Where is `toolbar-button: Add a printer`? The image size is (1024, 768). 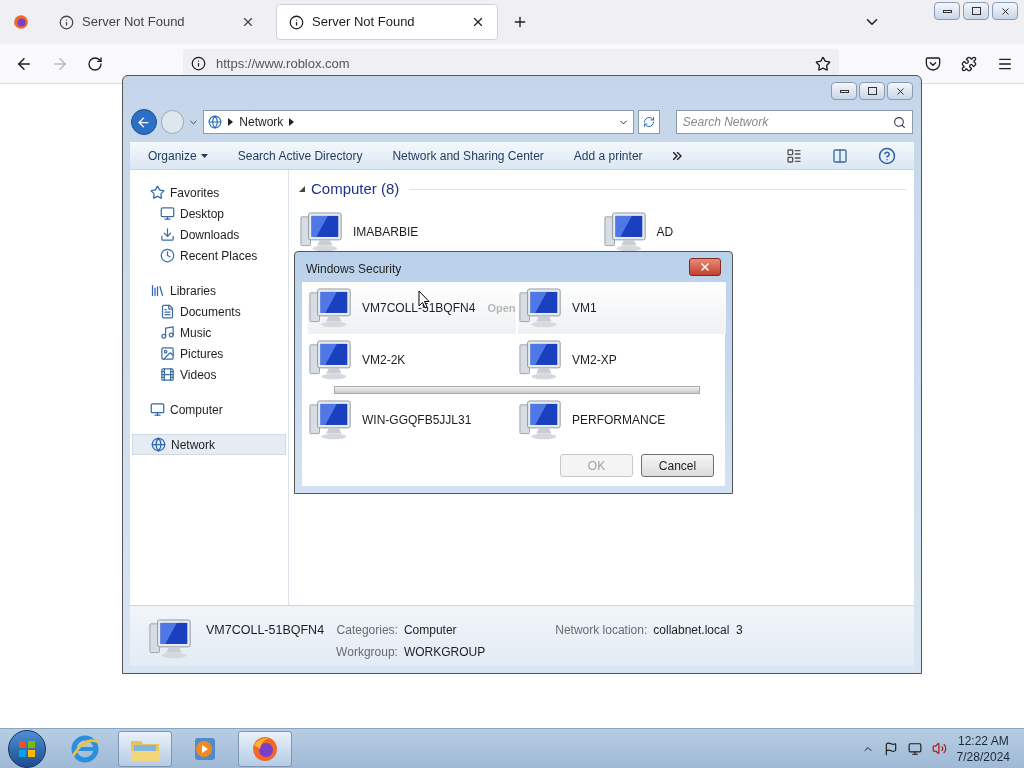 toolbar-button: Add a printer is located at coordinates (608, 155).